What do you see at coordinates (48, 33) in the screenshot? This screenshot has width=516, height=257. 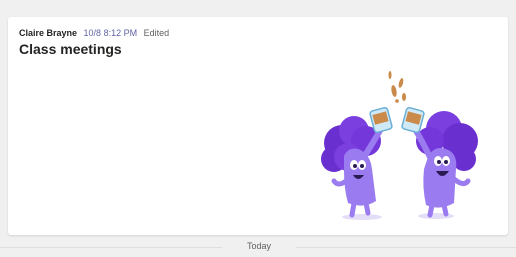 I see `message-author: Claire Brayne` at bounding box center [48, 33].